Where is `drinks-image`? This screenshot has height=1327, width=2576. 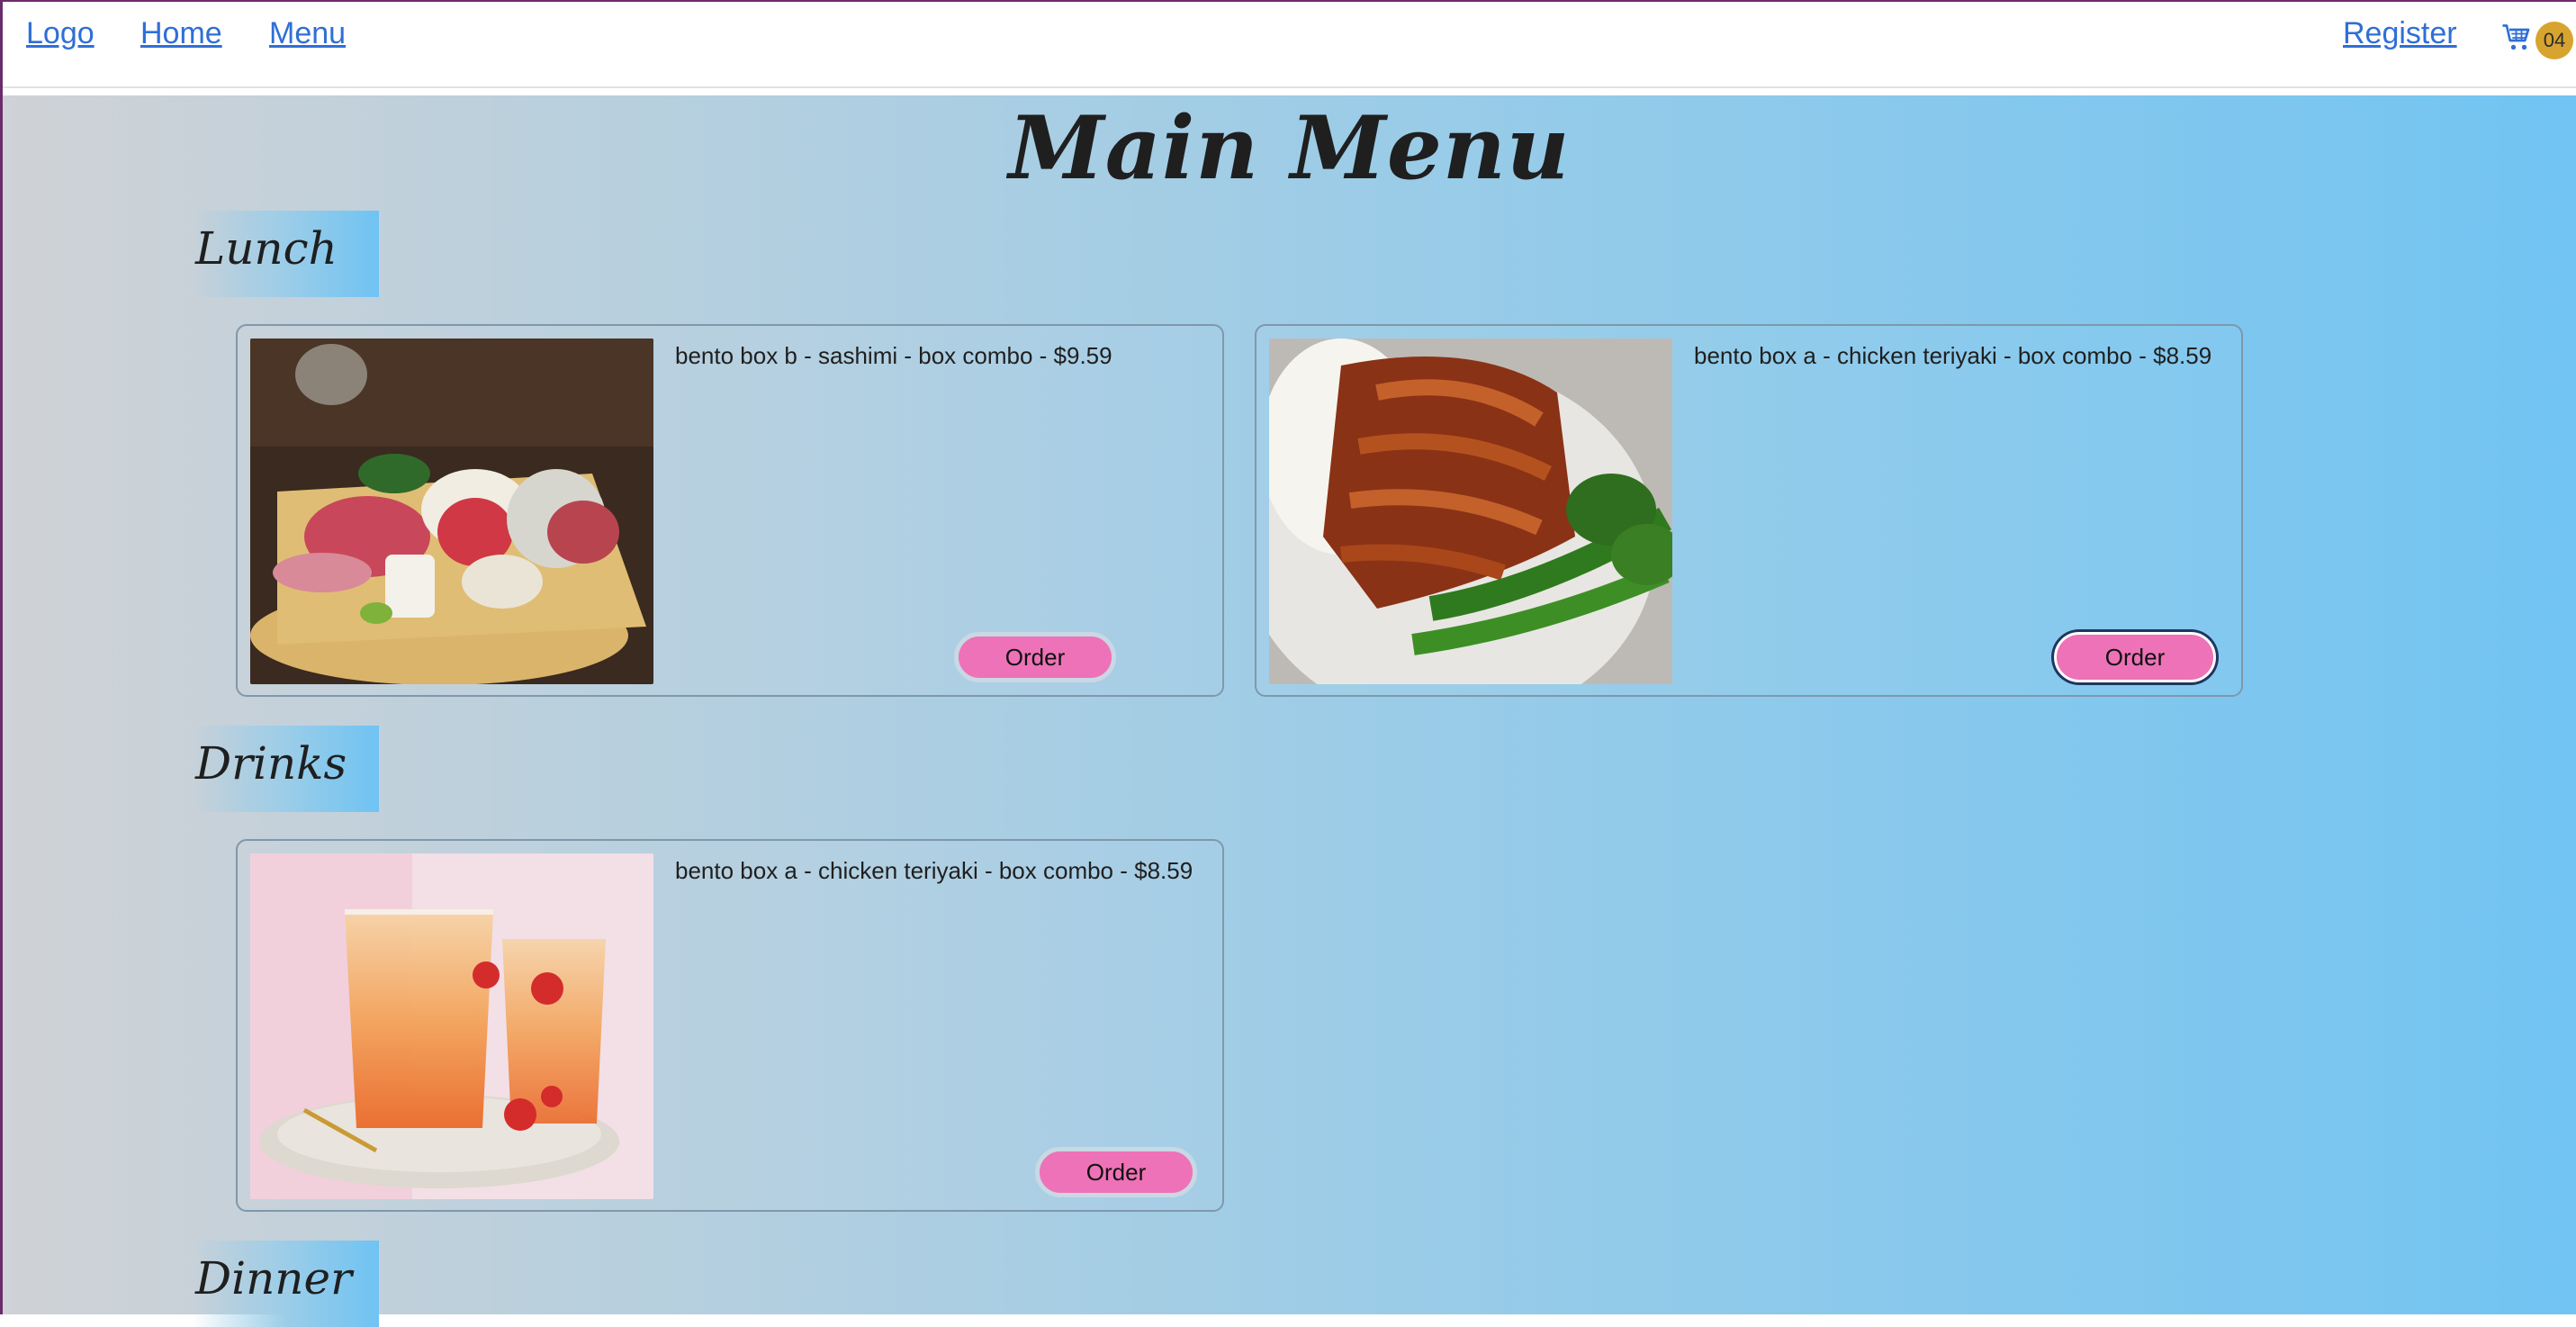 drinks-image is located at coordinates (451, 1026).